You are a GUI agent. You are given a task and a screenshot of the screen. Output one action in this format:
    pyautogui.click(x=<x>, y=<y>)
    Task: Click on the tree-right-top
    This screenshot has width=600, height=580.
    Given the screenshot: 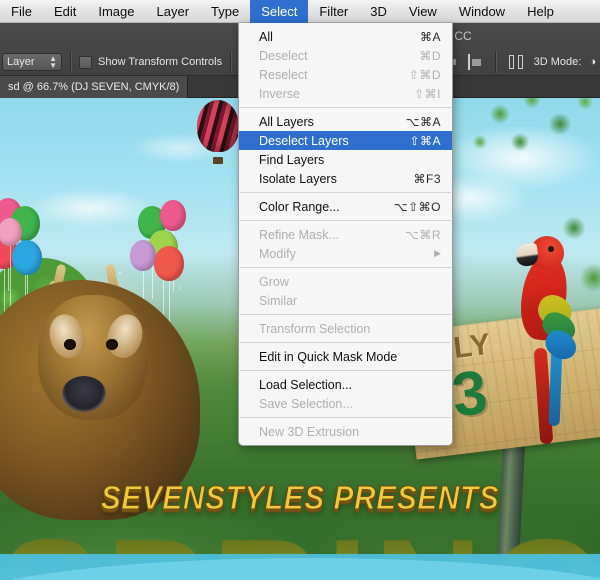 What is the action you would take?
    pyautogui.click(x=530, y=141)
    